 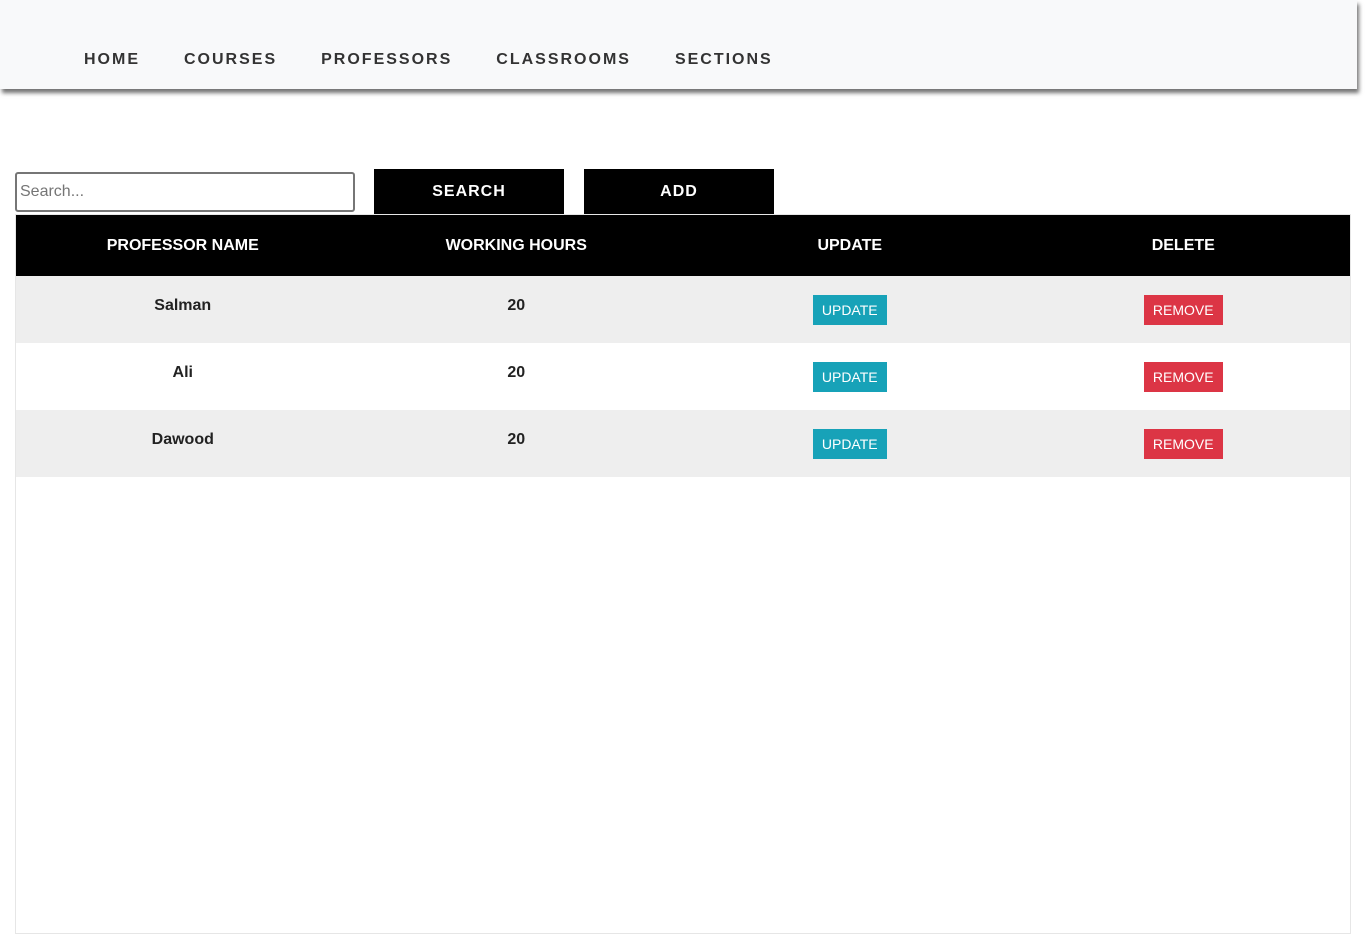 I want to click on table-row: Dawood 20 UPDATE REMOVE, so click(x=683, y=443).